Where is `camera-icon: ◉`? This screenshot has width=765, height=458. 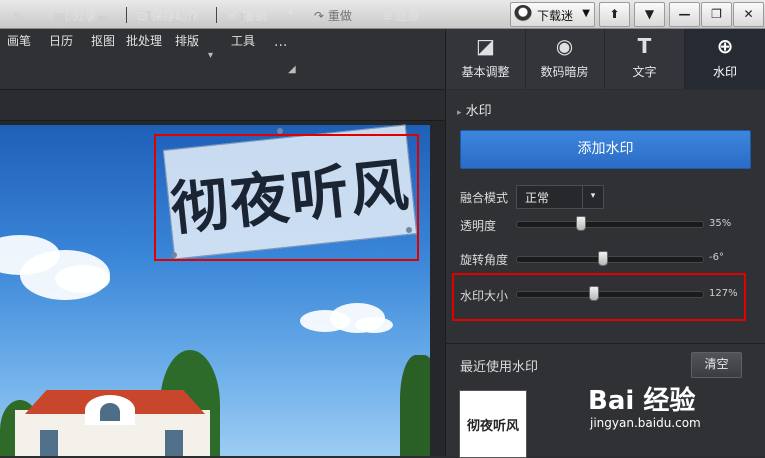 camera-icon: ◉ is located at coordinates (564, 46).